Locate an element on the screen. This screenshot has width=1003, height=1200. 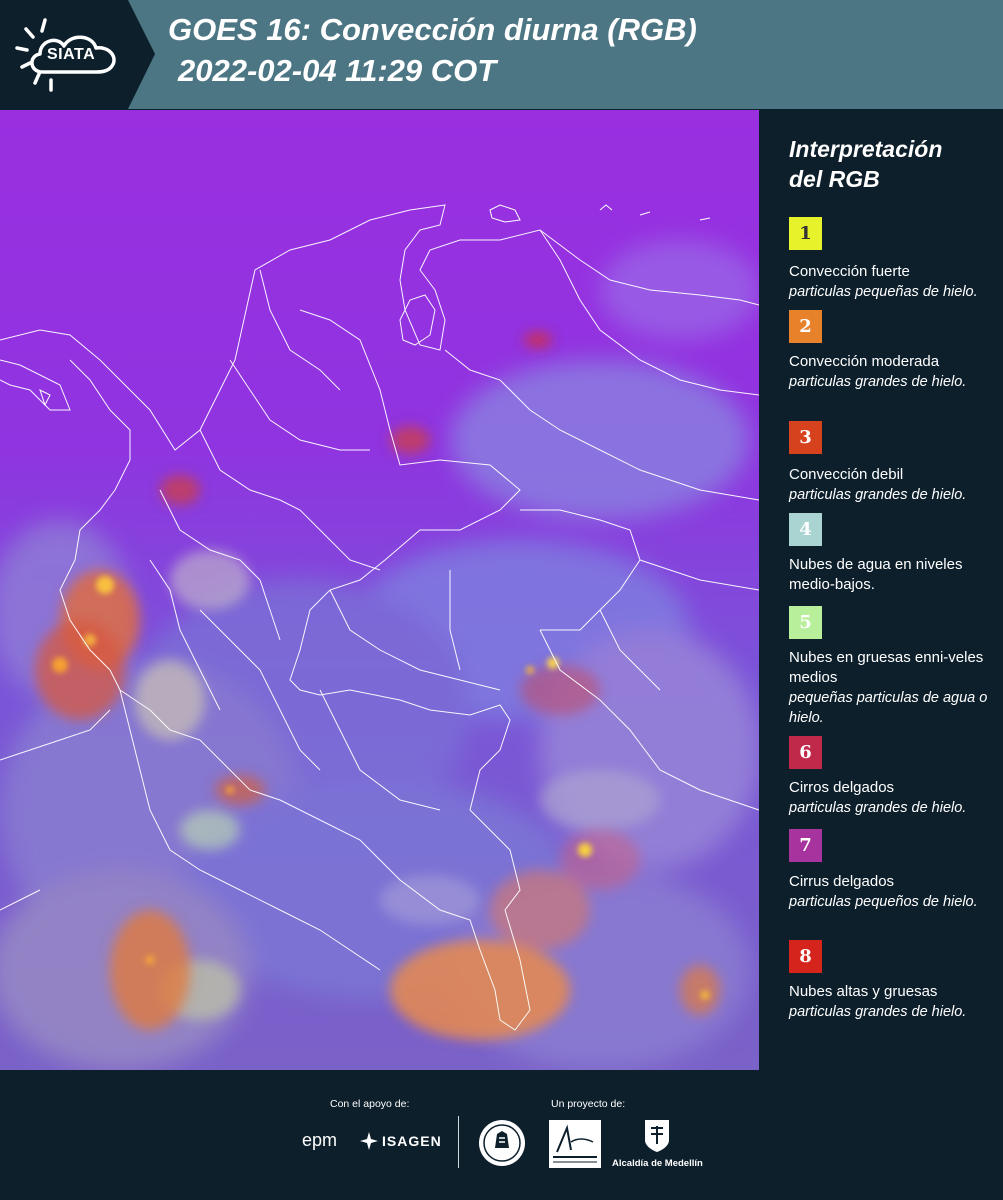
legend-label: Convección moderada is located at coordinates (864, 361).